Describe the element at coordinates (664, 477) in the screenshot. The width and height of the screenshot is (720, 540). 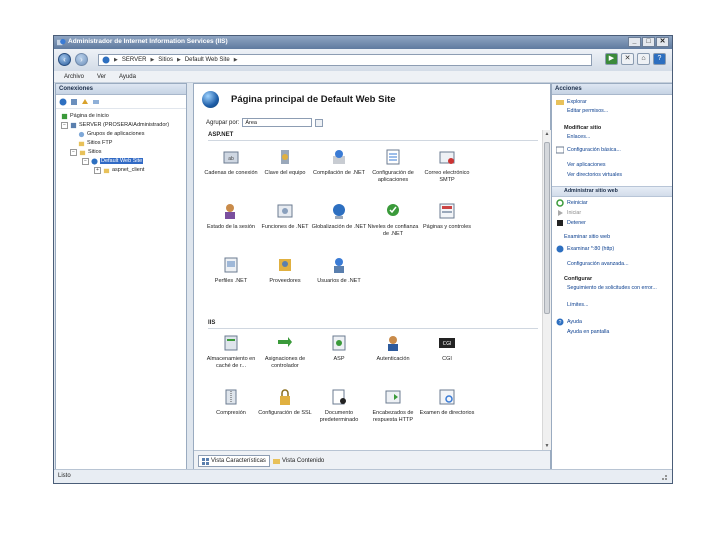
I see `resize-grip-icon` at that location.